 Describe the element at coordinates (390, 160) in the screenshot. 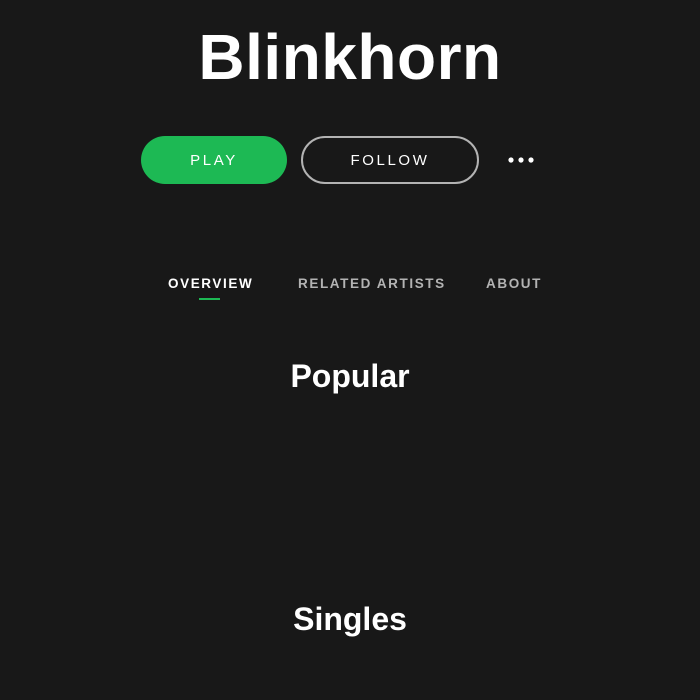

I see `follow-button: FOLLOW` at that location.